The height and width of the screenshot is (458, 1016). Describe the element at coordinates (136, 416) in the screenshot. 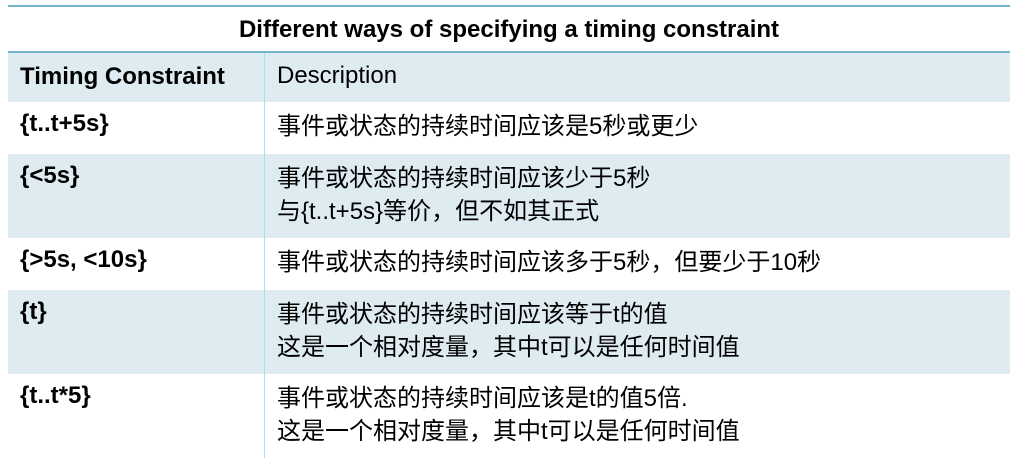

I see `constraint-cell: {t..t*5}` at that location.